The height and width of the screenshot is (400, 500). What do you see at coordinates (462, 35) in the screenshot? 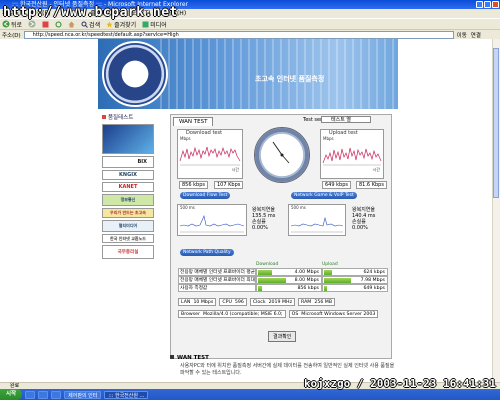
I see `go-button: 이동` at bounding box center [462, 35].